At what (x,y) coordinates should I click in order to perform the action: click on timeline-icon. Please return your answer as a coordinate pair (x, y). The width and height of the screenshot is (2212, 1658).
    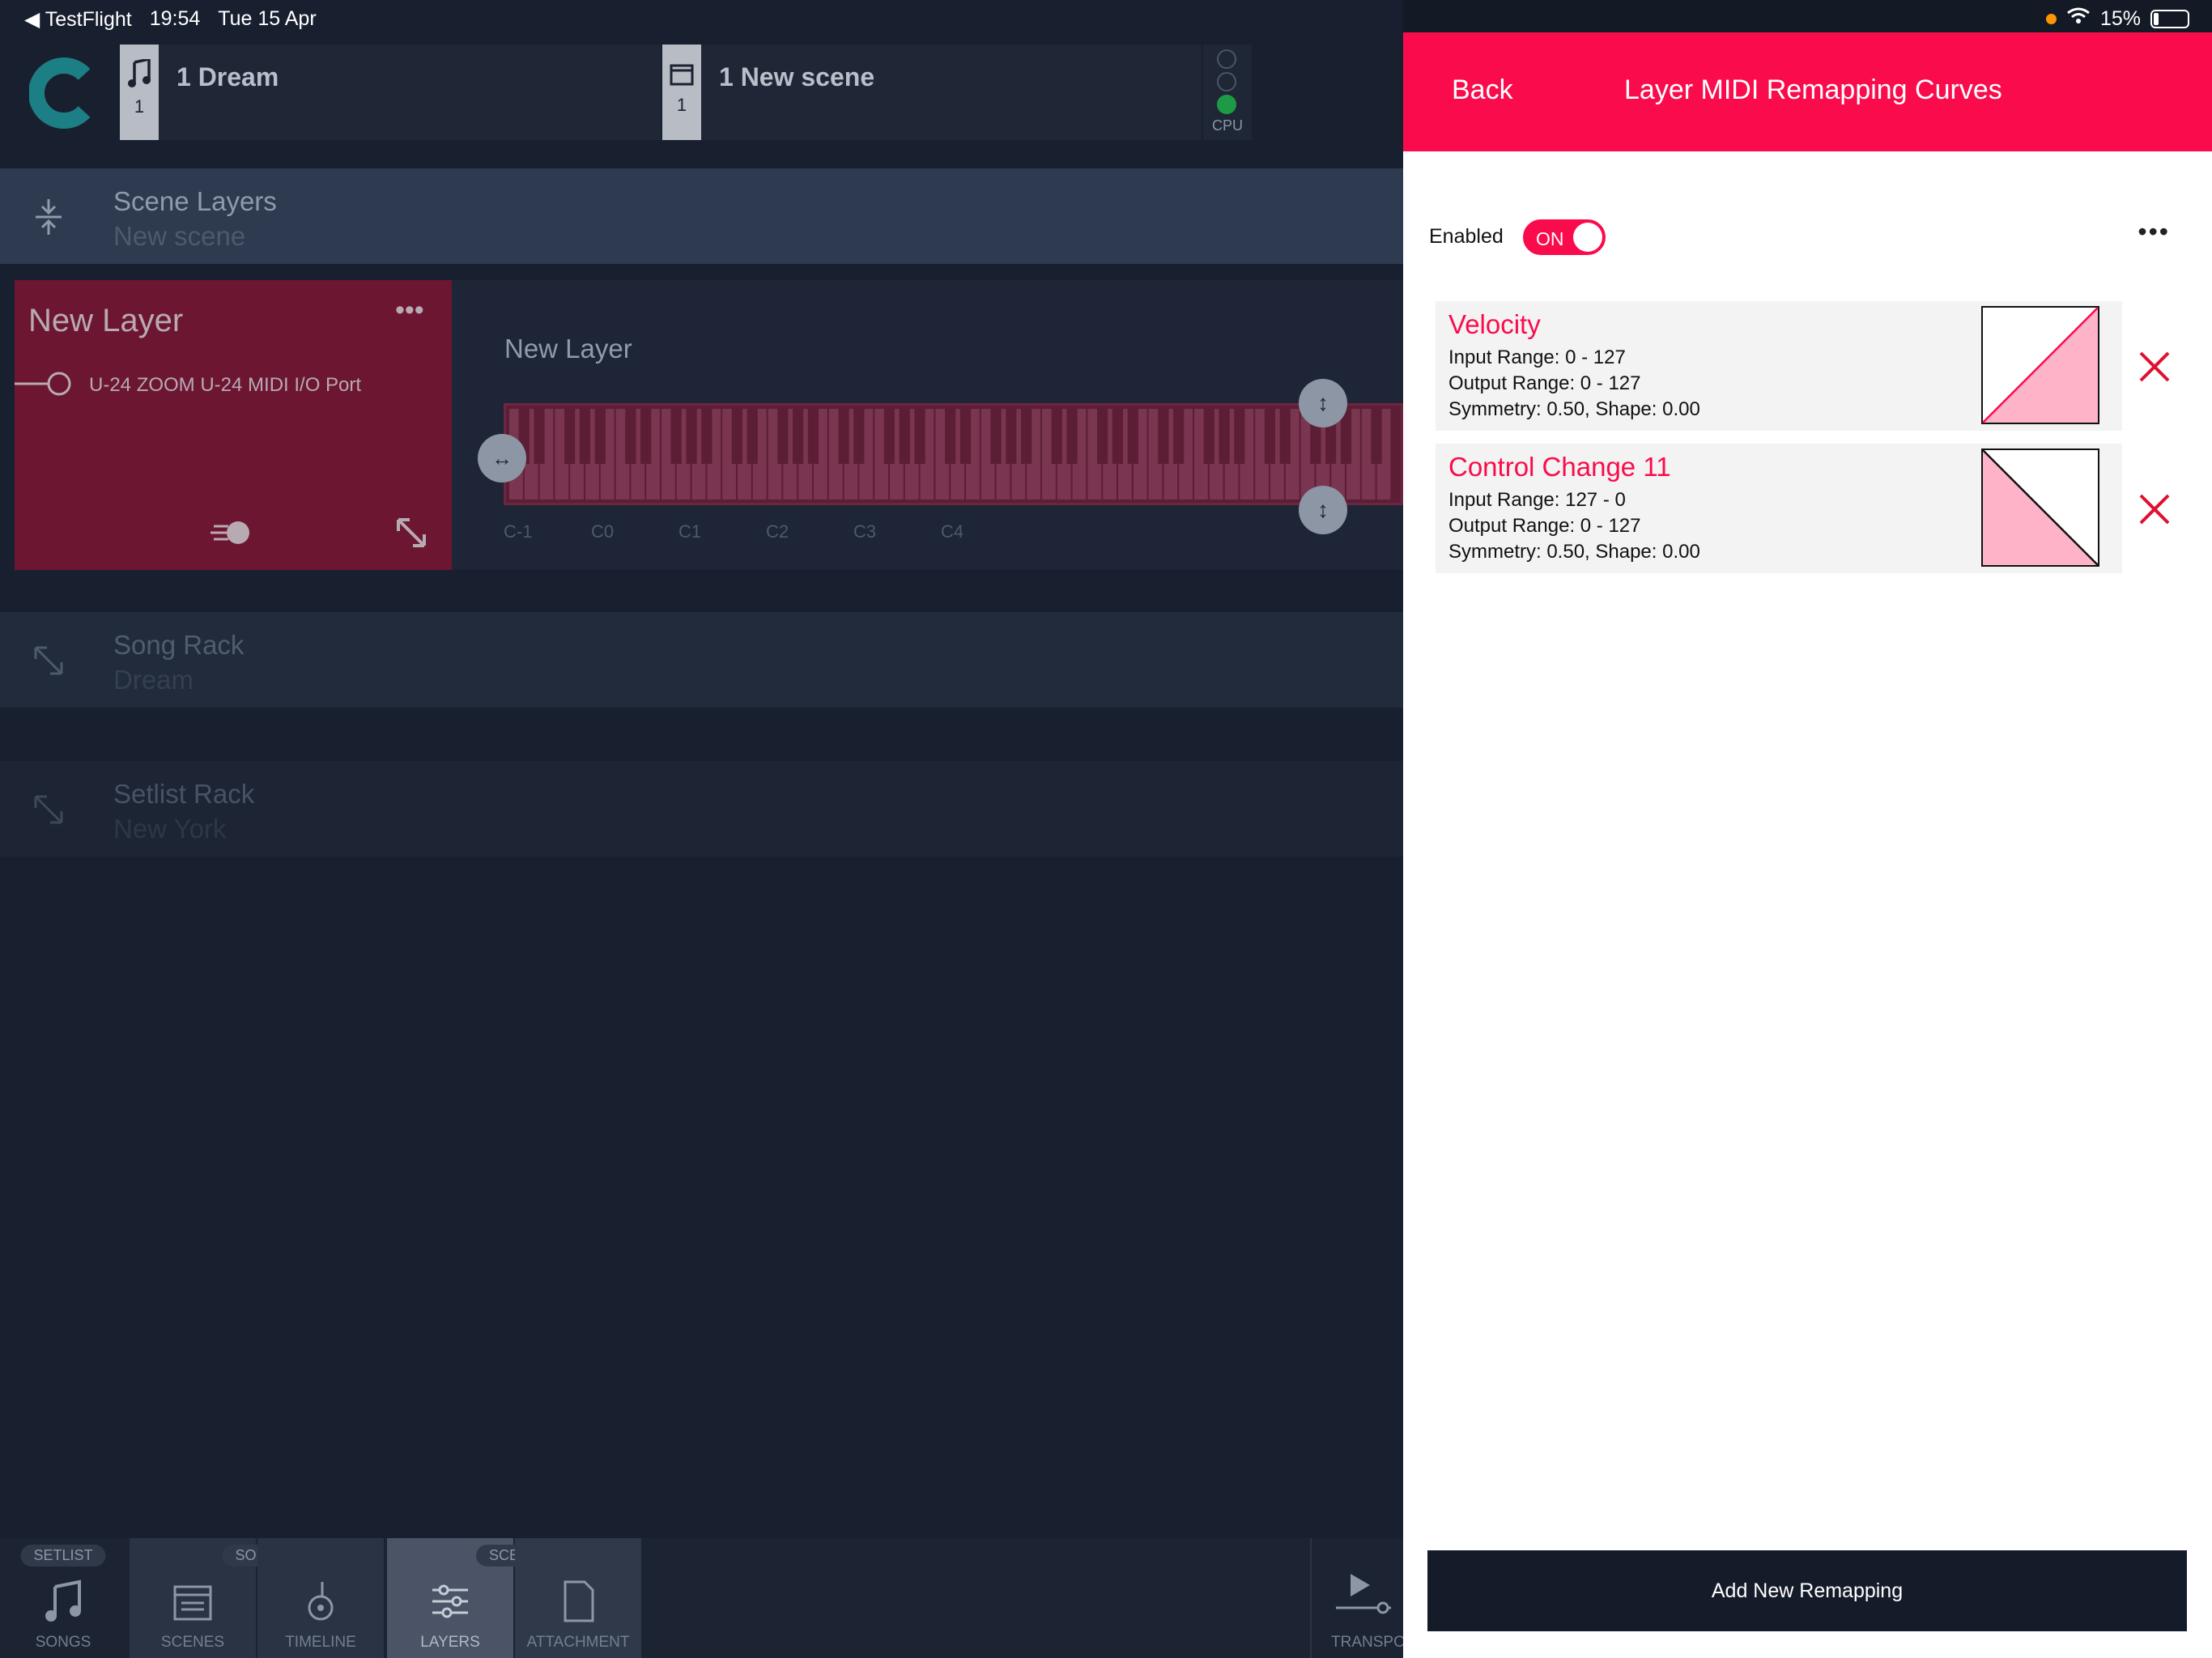
    Looking at the image, I should click on (321, 1601).